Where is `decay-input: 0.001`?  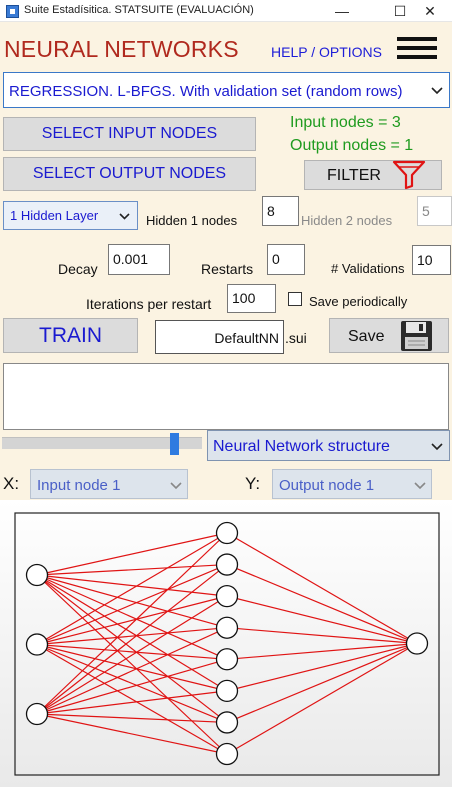
decay-input: 0.001 is located at coordinates (139, 259).